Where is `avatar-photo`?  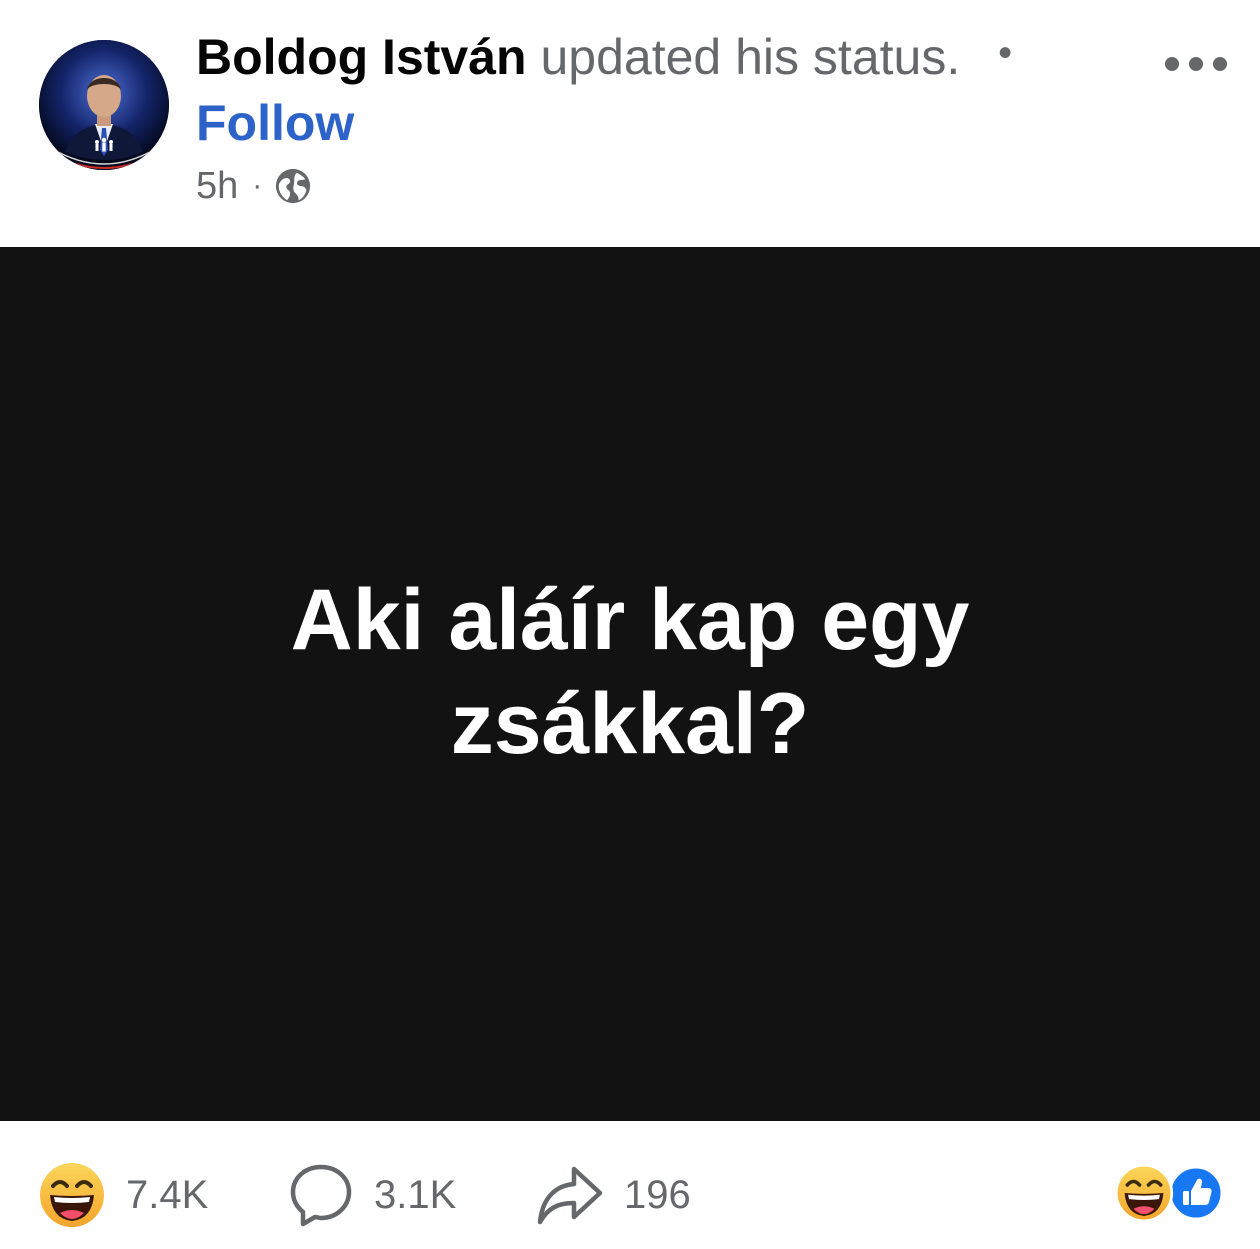
avatar-photo is located at coordinates (104, 105).